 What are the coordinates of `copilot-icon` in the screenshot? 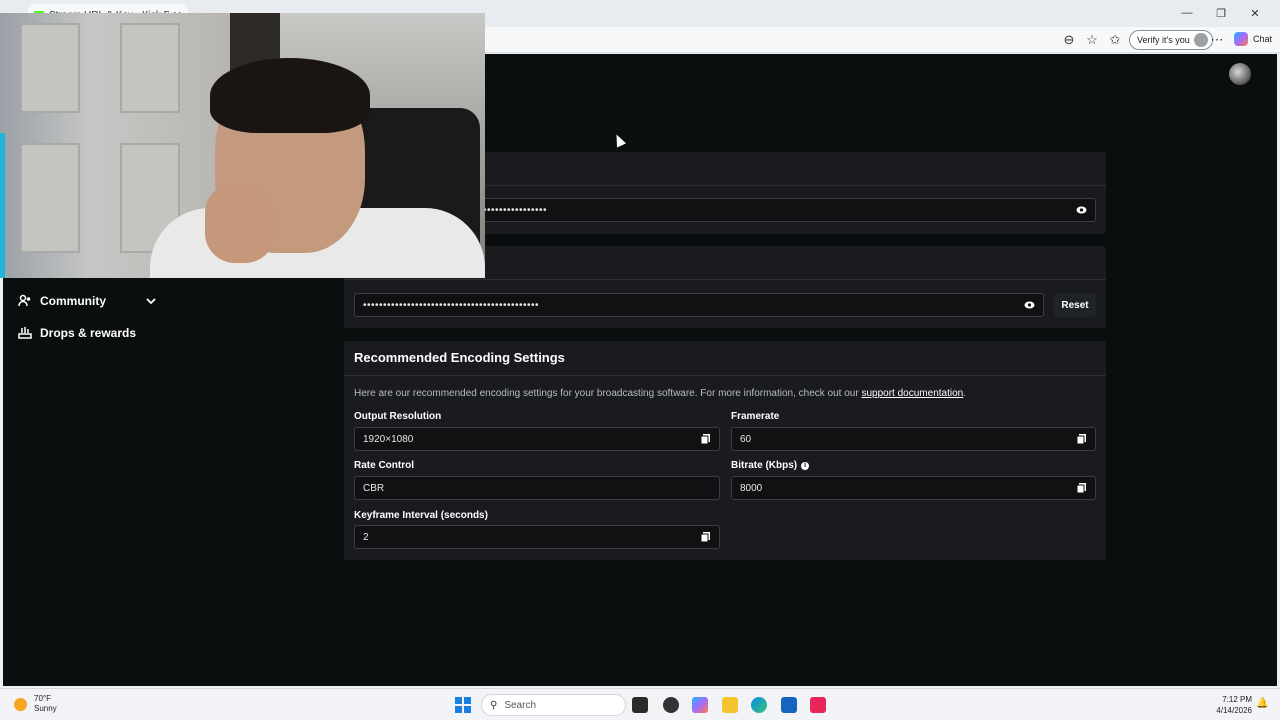 It's located at (1241, 39).